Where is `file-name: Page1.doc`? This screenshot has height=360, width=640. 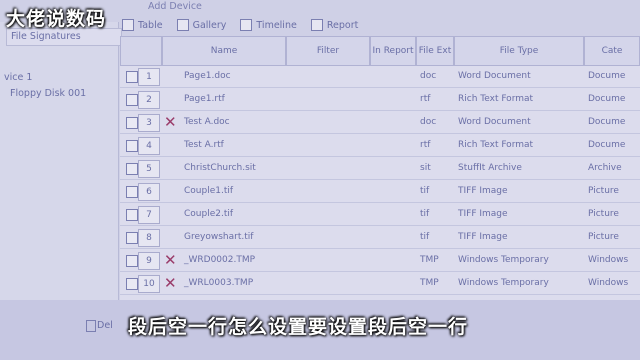
file-name: Page1.doc is located at coordinates (207, 76).